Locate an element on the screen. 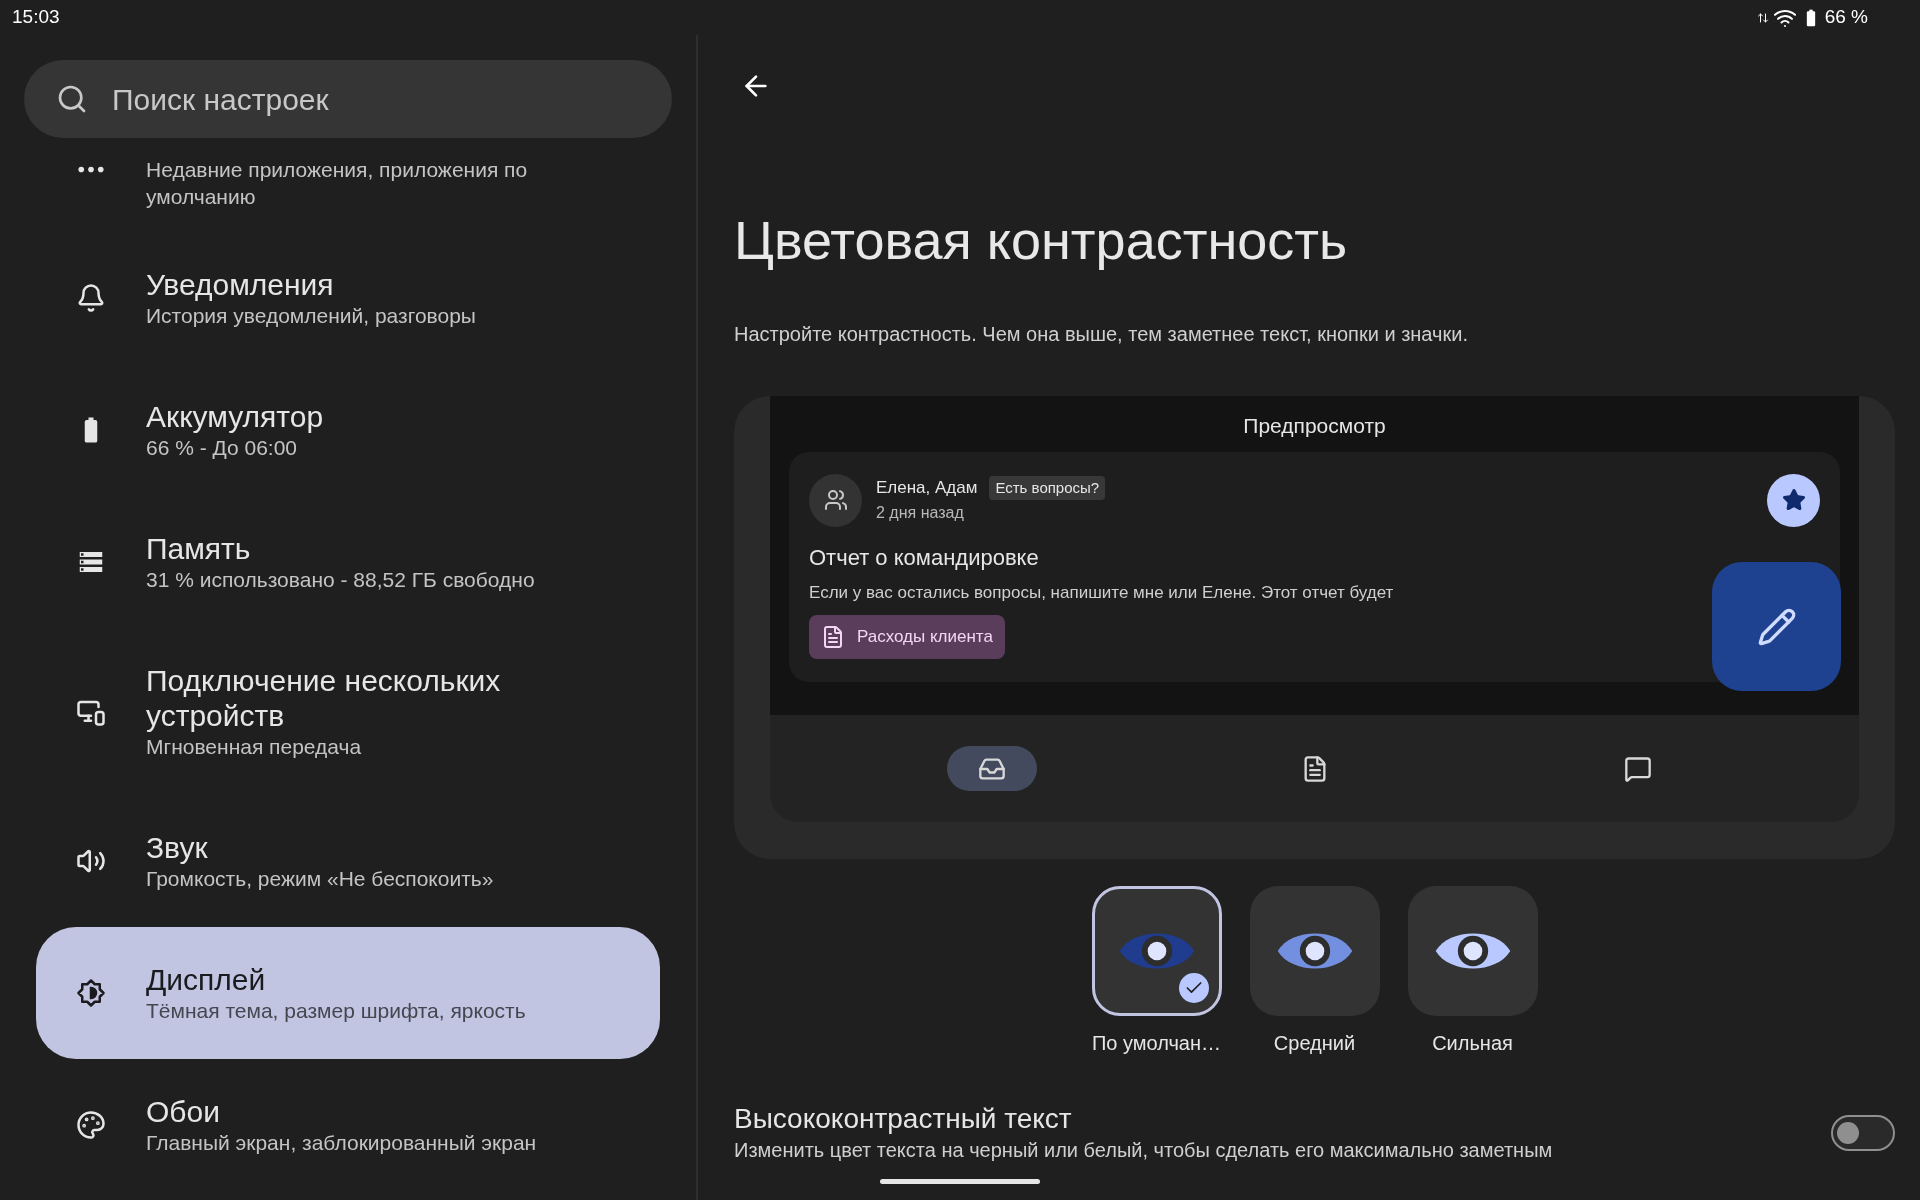 The height and width of the screenshot is (1200, 1920). status-time: 15:03 is located at coordinates (36, 17).